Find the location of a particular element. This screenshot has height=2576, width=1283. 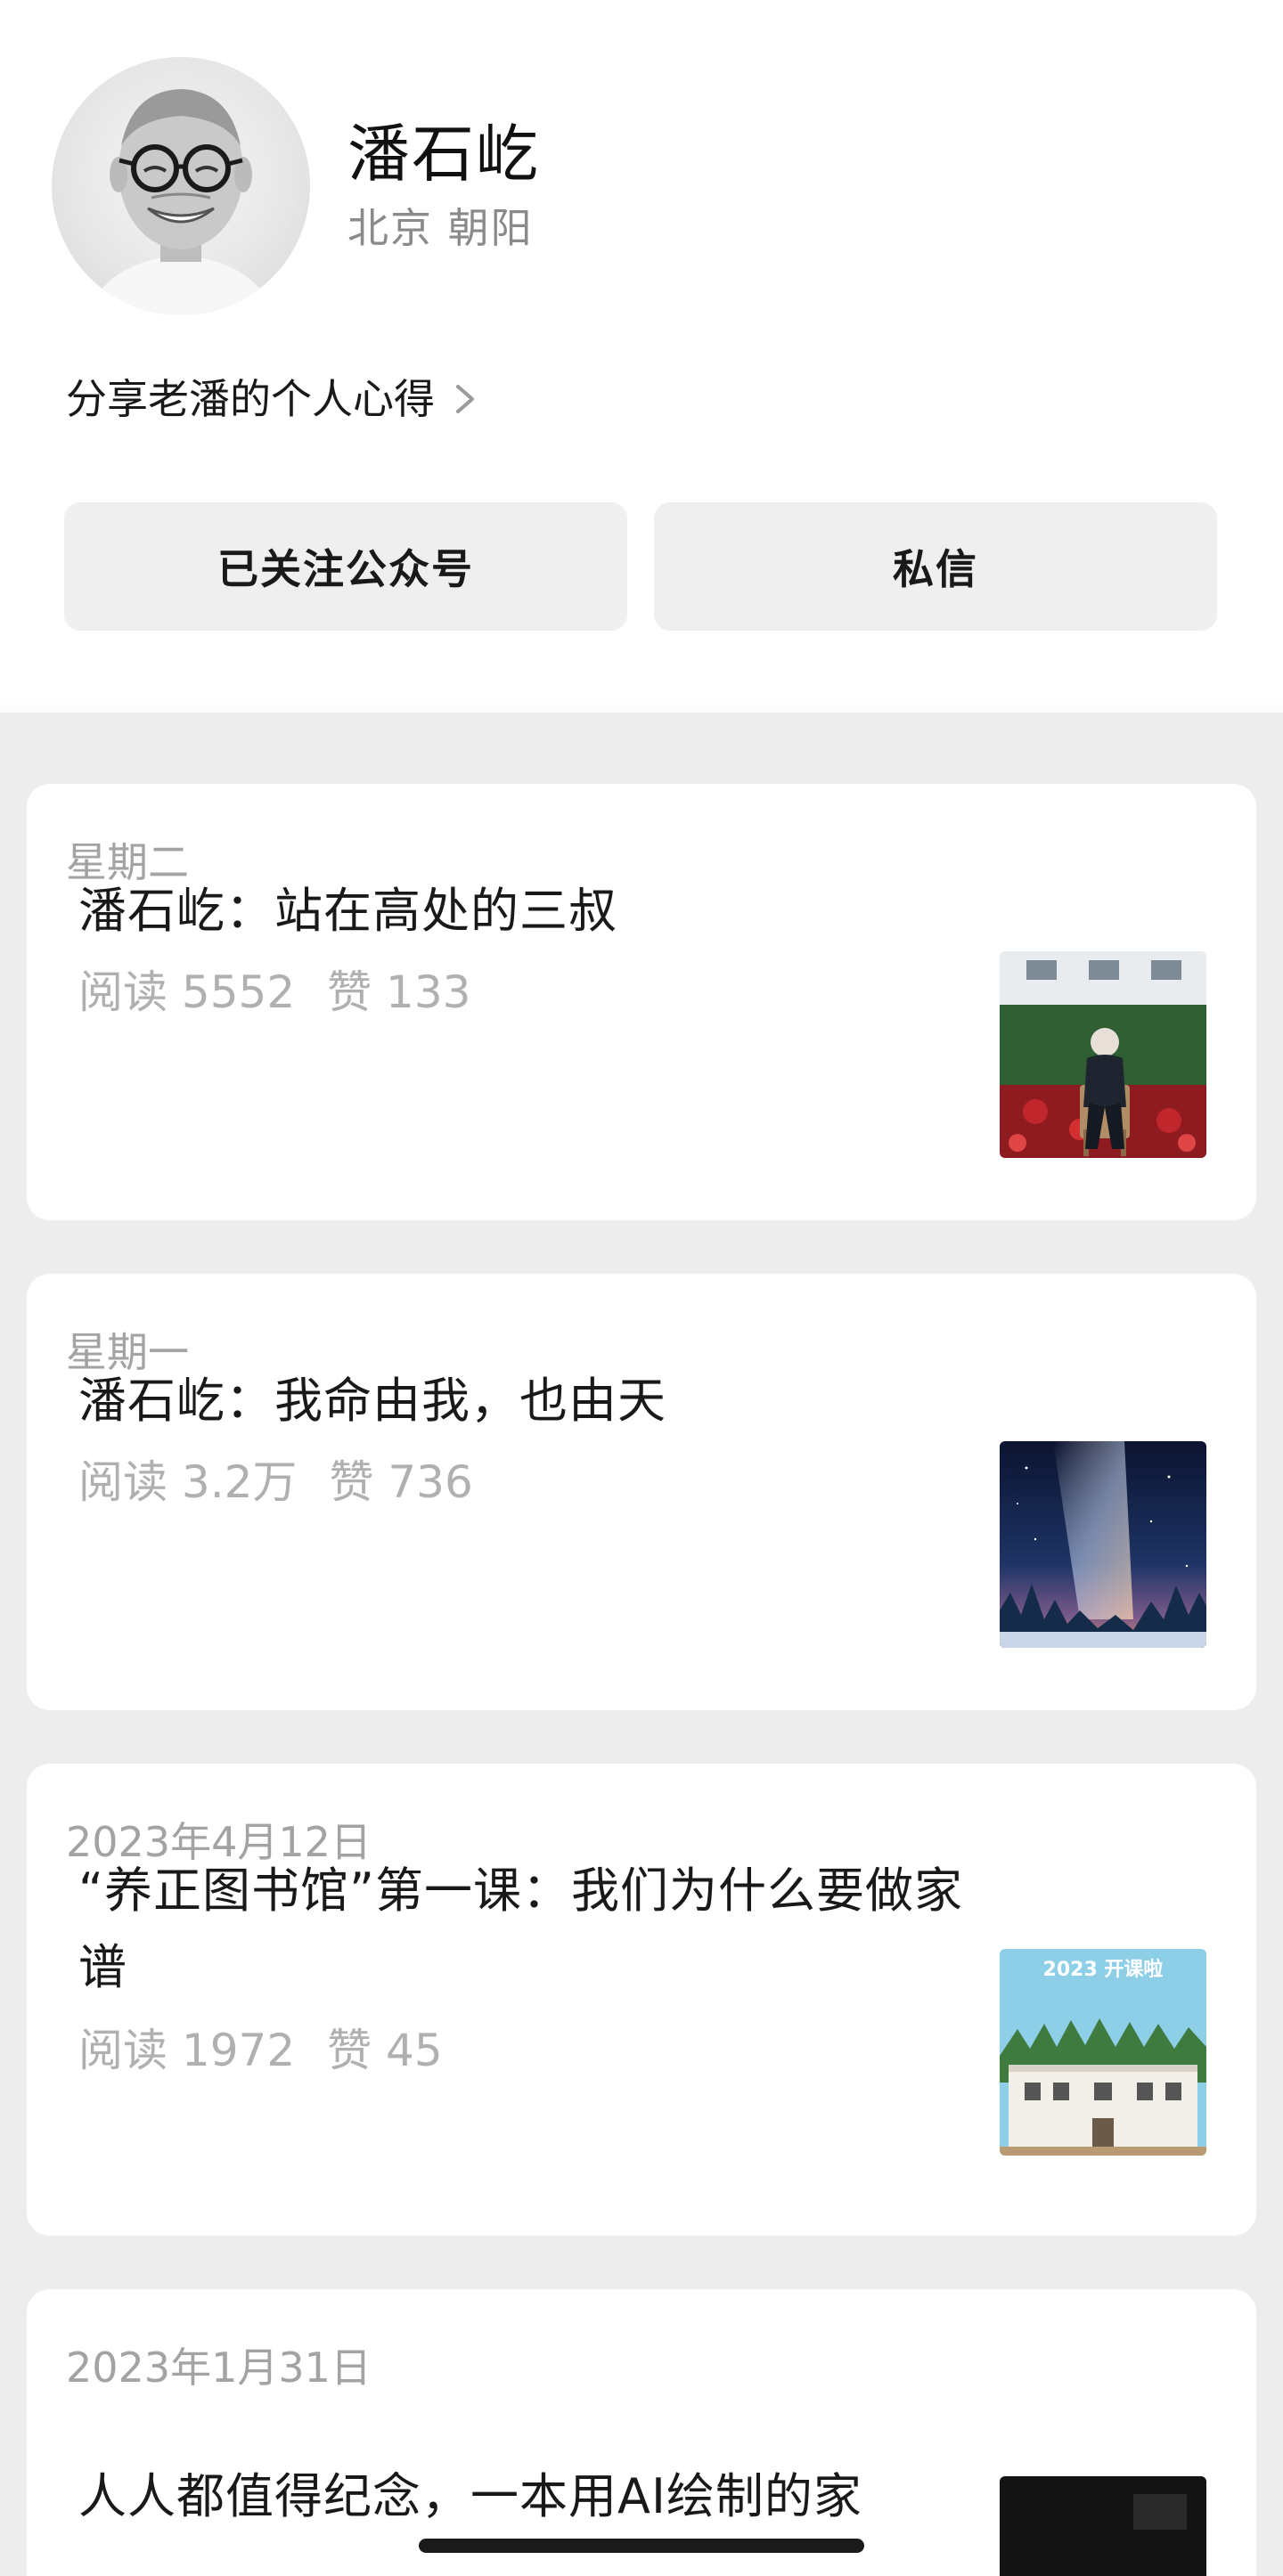

article-like-count: 赞 736 is located at coordinates (401, 1482).